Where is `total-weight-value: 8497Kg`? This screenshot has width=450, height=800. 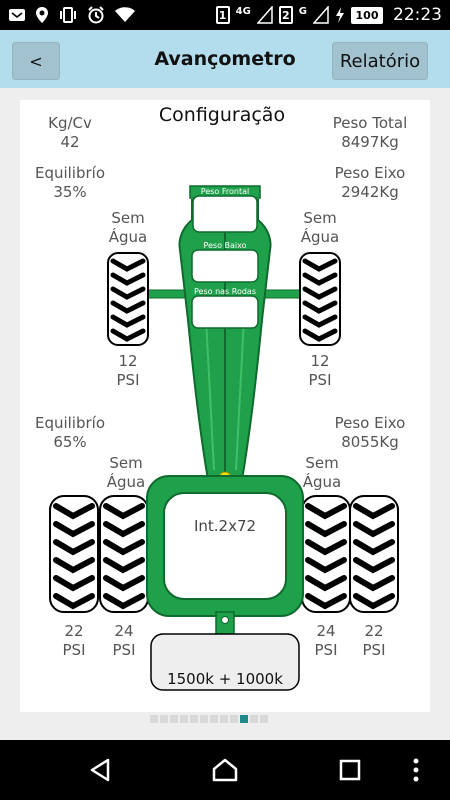 total-weight-value: 8497Kg is located at coordinates (370, 142).